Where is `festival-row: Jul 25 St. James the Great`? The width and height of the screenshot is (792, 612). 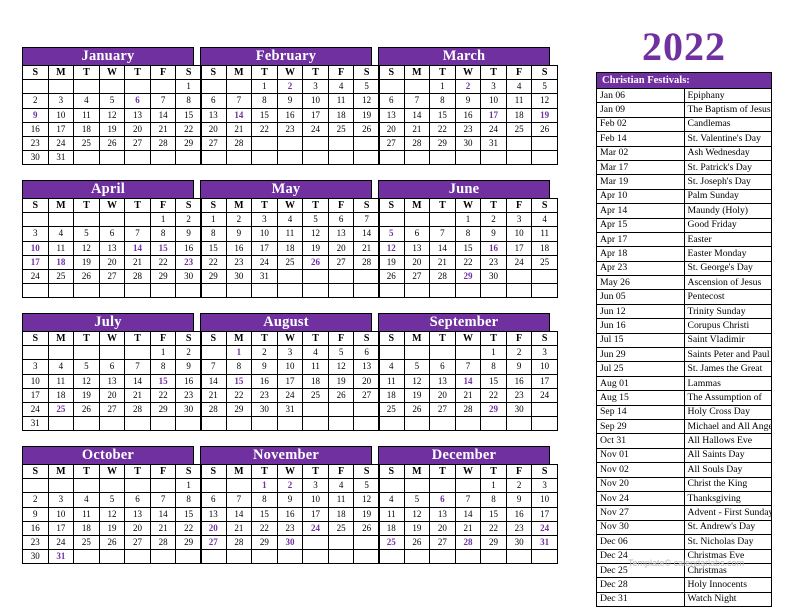
festival-row: Jul 25 St. James the Great is located at coordinates (684, 369).